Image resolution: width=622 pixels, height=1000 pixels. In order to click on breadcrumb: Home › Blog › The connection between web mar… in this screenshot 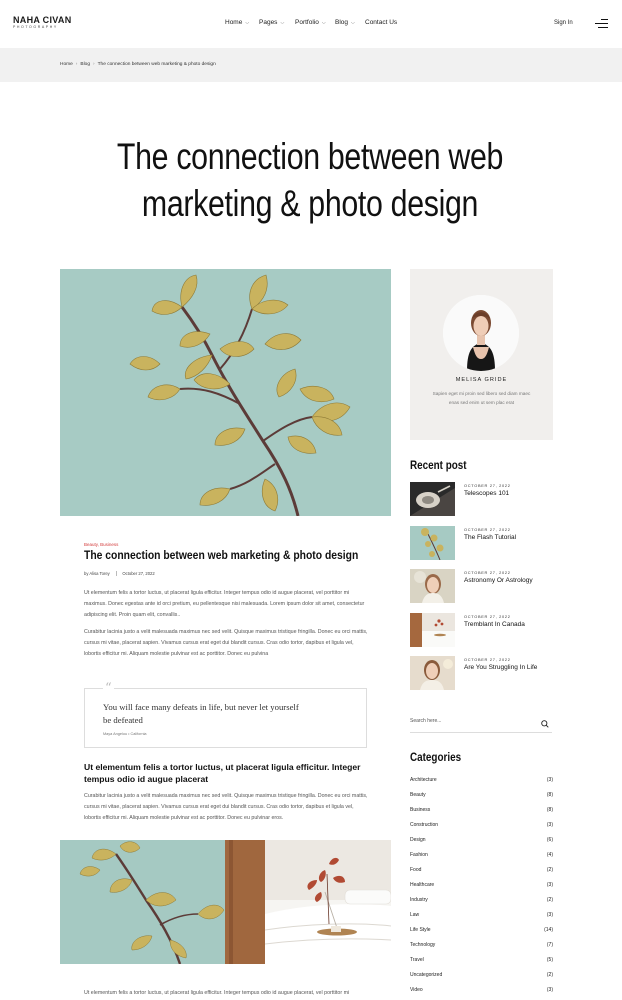, I will do `click(138, 64)`.